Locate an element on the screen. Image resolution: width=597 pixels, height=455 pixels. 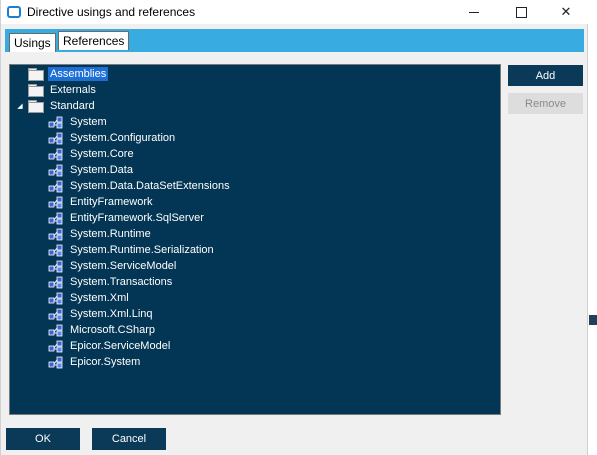
tree-node-assembly: Microsoft.CSharp is located at coordinates (102, 330).